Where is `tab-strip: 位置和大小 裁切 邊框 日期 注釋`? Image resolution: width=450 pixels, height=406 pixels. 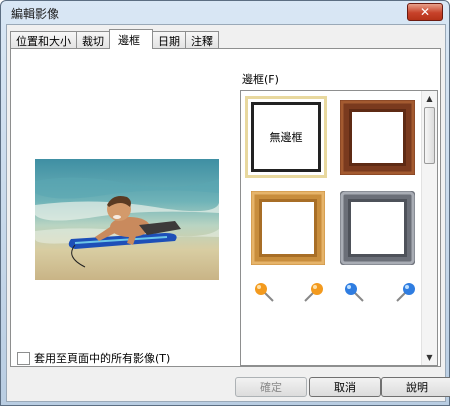
tab-strip: 位置和大小 裁切 邊框 日期 注釋 is located at coordinates (114, 39).